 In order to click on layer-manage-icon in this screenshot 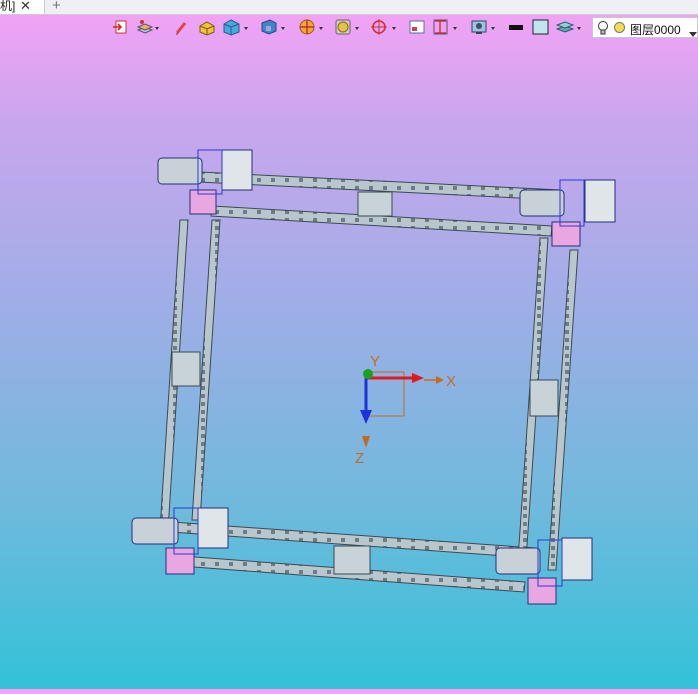, I will do `click(148, 28)`.